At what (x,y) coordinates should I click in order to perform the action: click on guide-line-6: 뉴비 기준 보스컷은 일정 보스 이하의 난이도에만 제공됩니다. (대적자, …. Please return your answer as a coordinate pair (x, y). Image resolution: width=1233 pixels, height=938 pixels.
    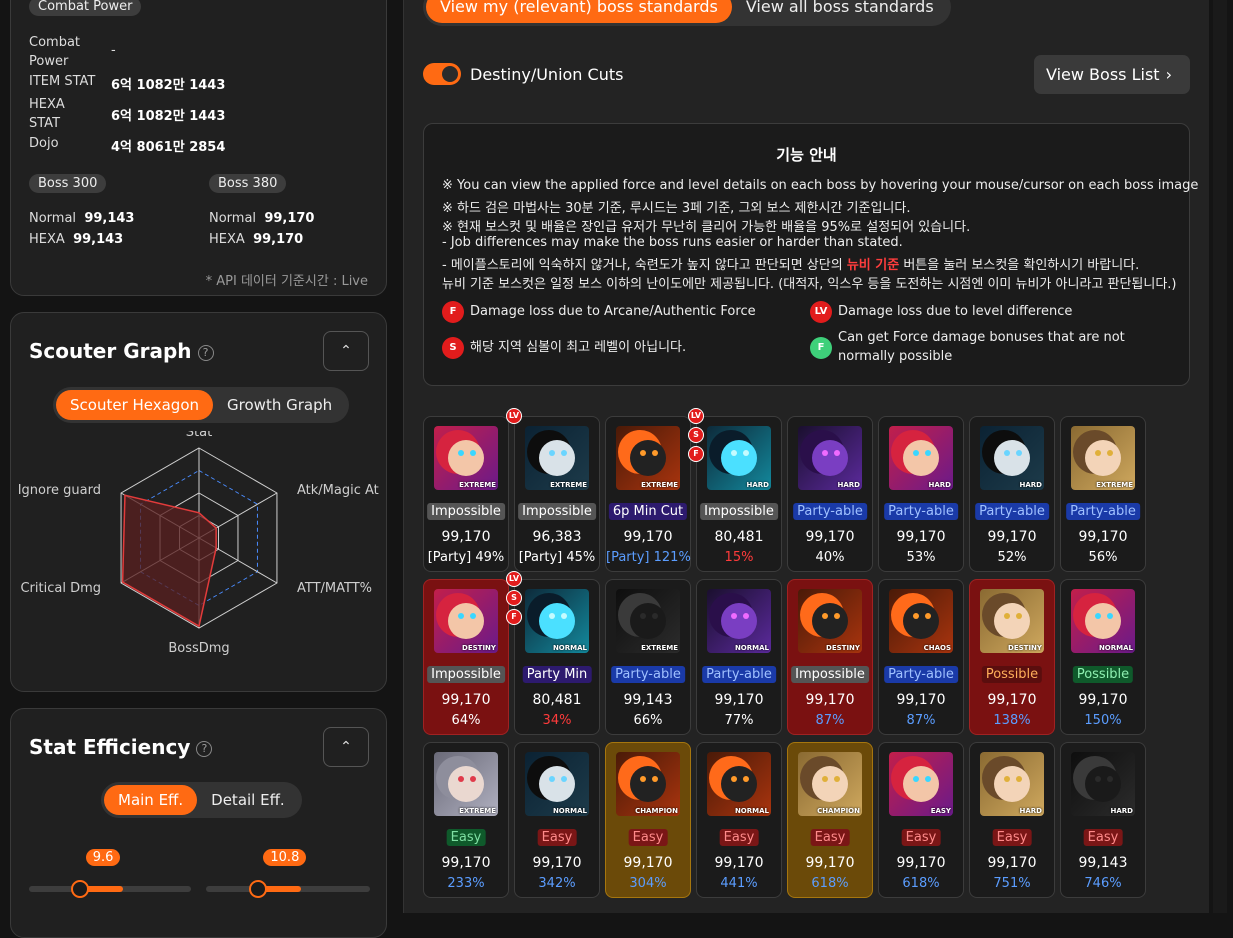
    Looking at the image, I should click on (809, 284).